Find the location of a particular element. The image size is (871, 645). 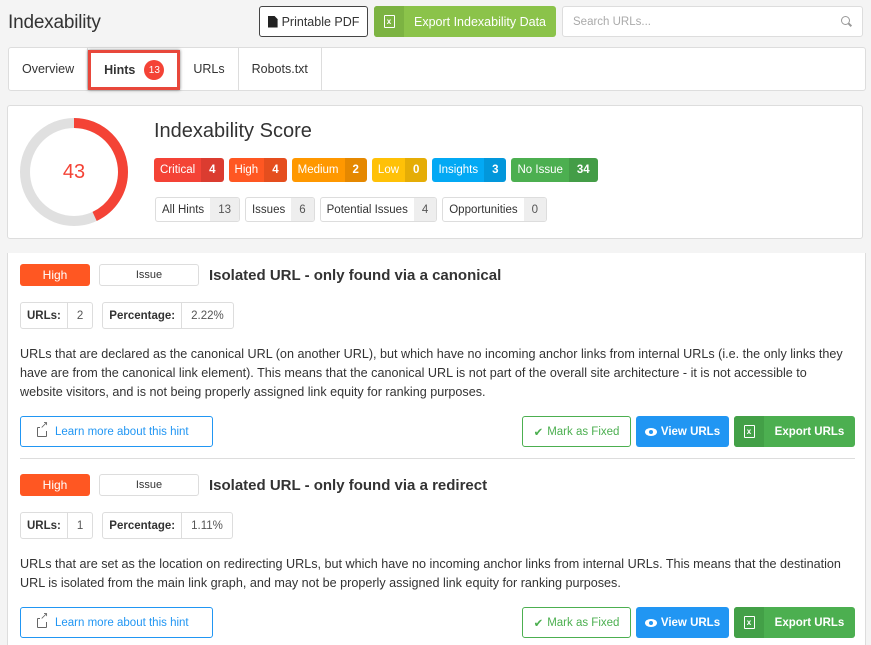

severity-no-issue-button: No Issue 34 is located at coordinates (554, 170).